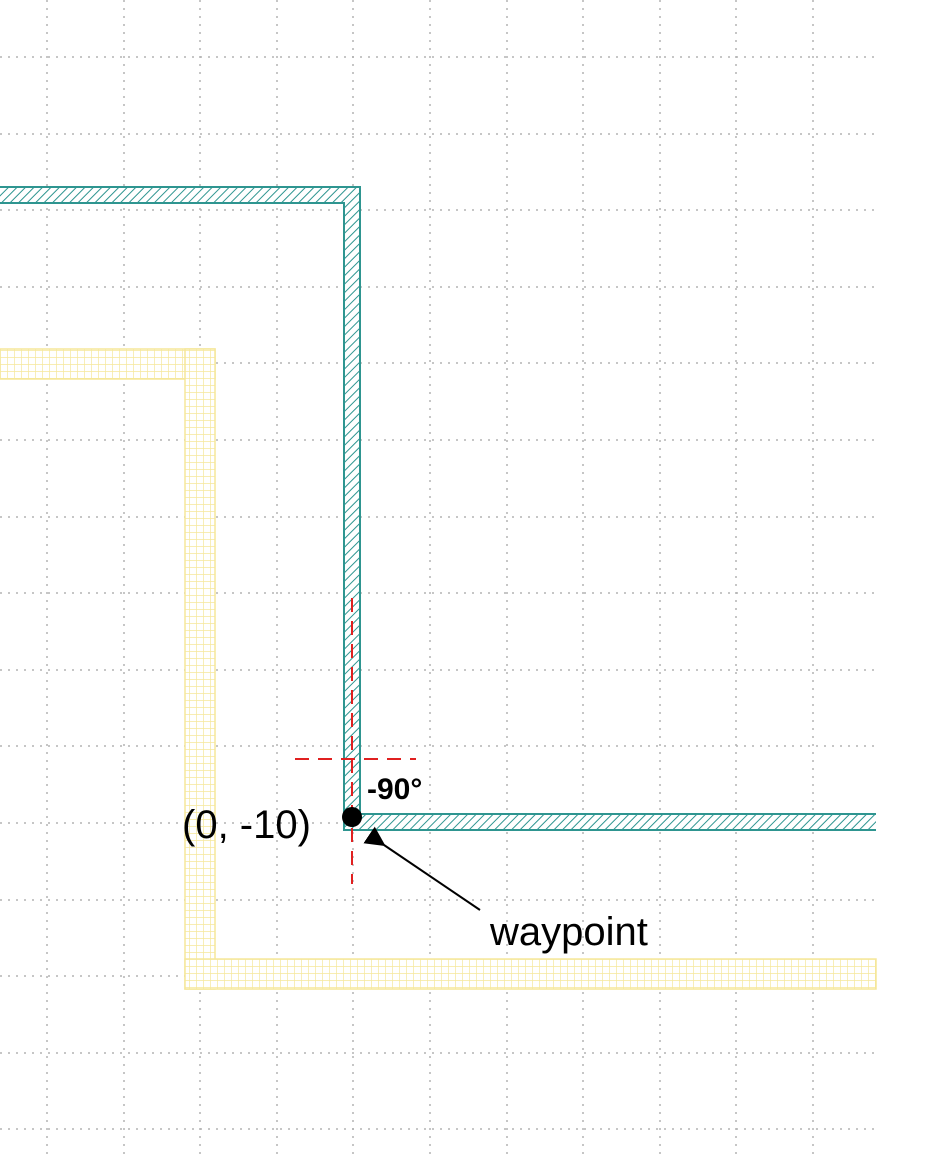 The image size is (952, 1159). What do you see at coordinates (568, 932) in the screenshot?
I see `waypoint-label: waypoint` at bounding box center [568, 932].